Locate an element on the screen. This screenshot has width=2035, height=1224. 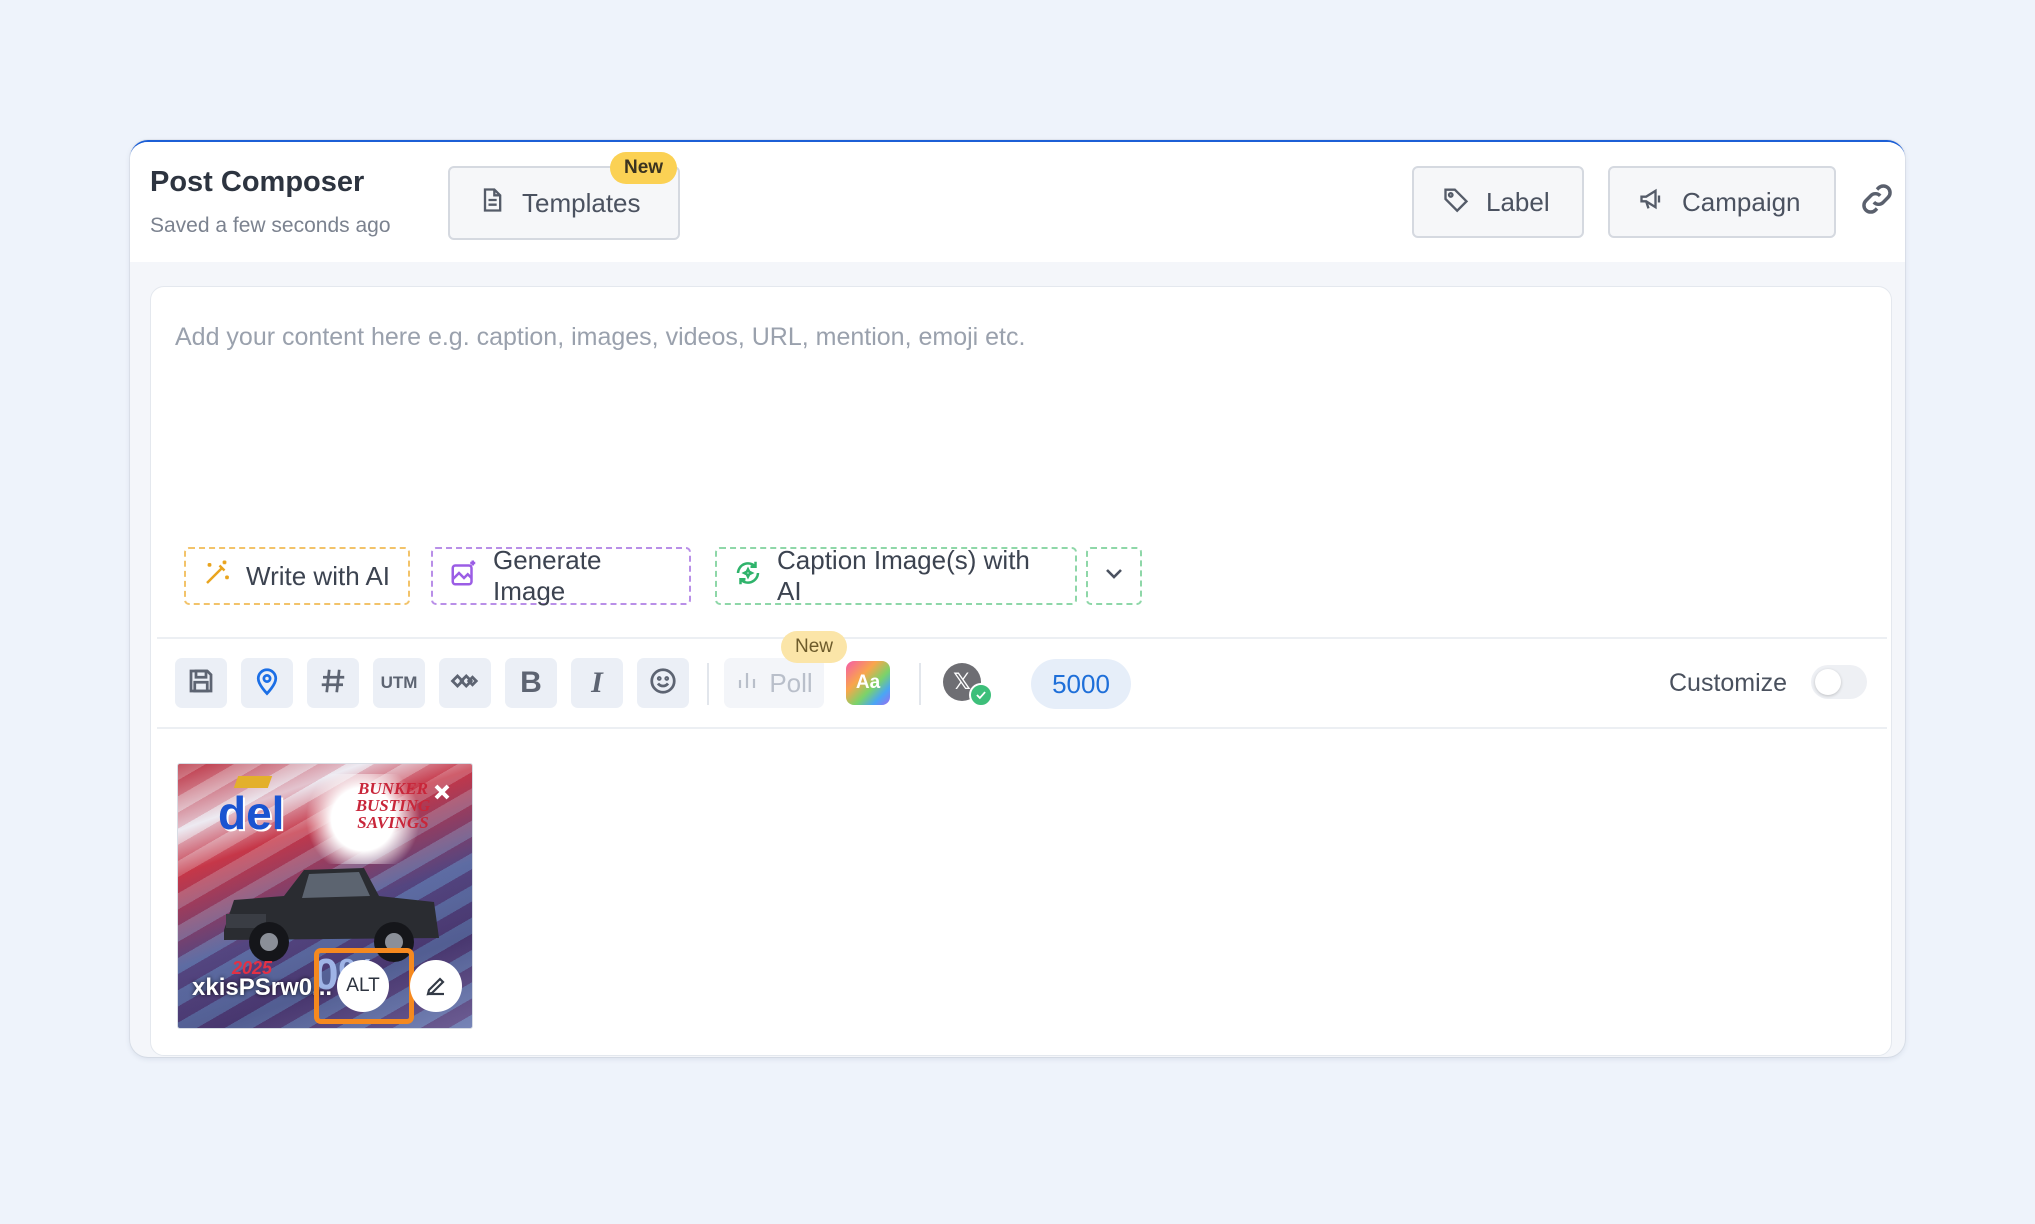
close-icon is located at coordinates (442, 792).